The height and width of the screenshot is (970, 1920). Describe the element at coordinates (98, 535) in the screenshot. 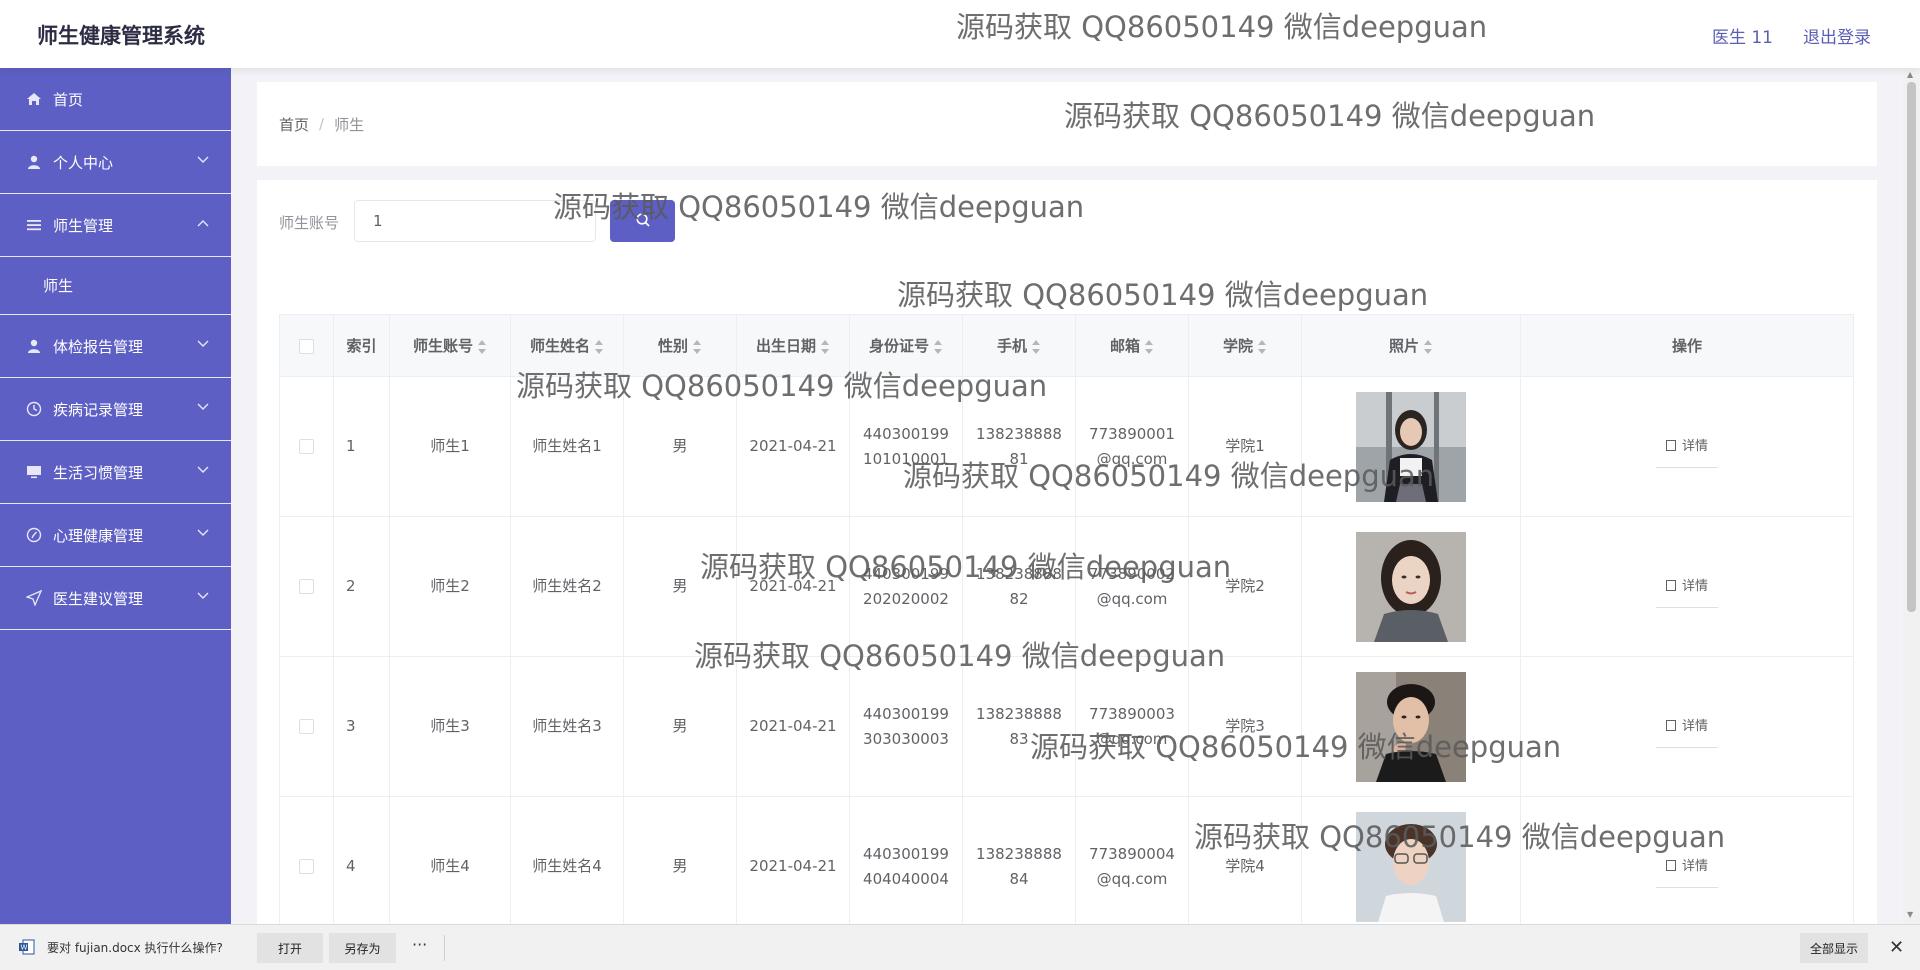

I see `sidebar-item-label: 心理健康管理` at that location.